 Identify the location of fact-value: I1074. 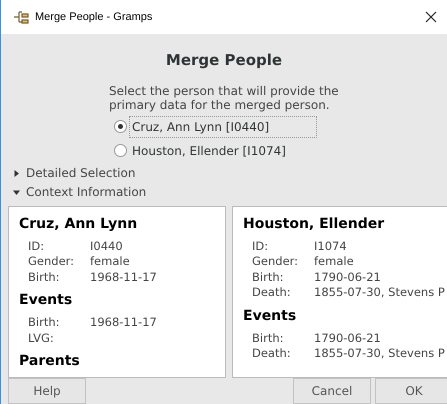
(331, 246).